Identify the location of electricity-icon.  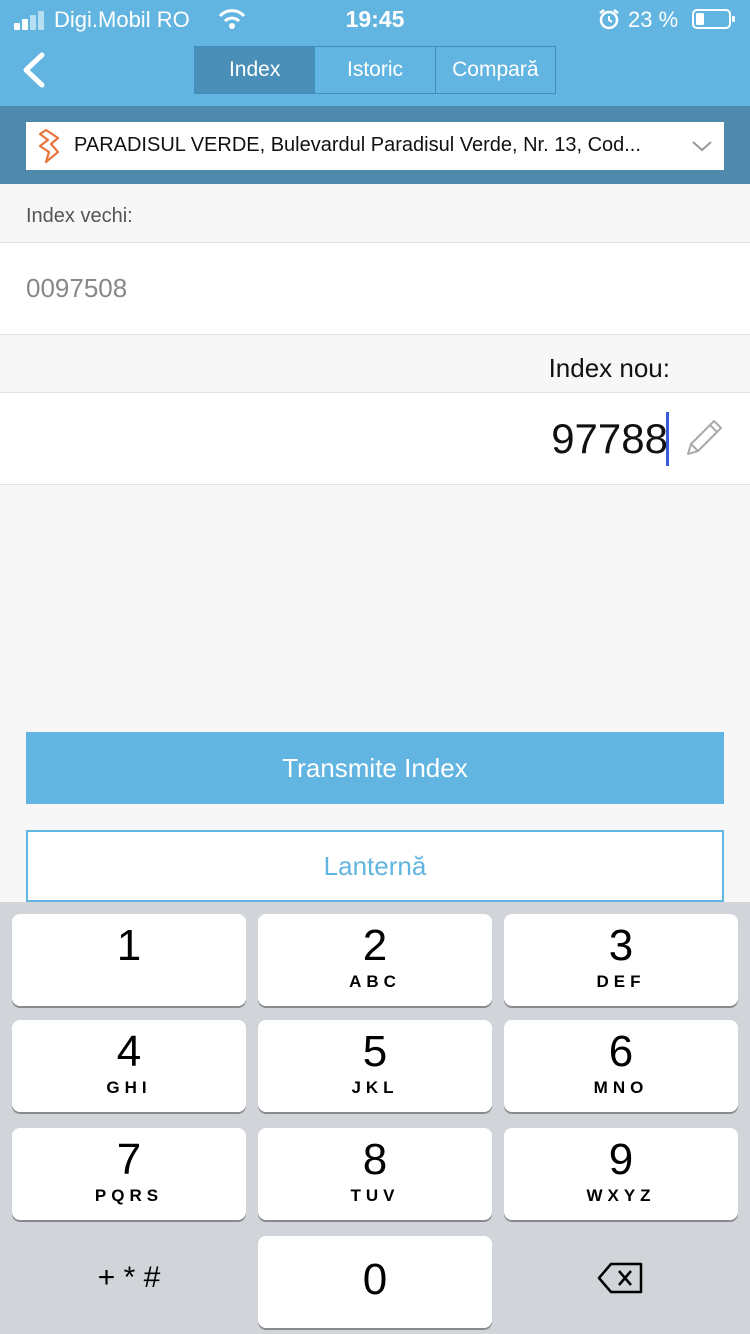
(49, 146).